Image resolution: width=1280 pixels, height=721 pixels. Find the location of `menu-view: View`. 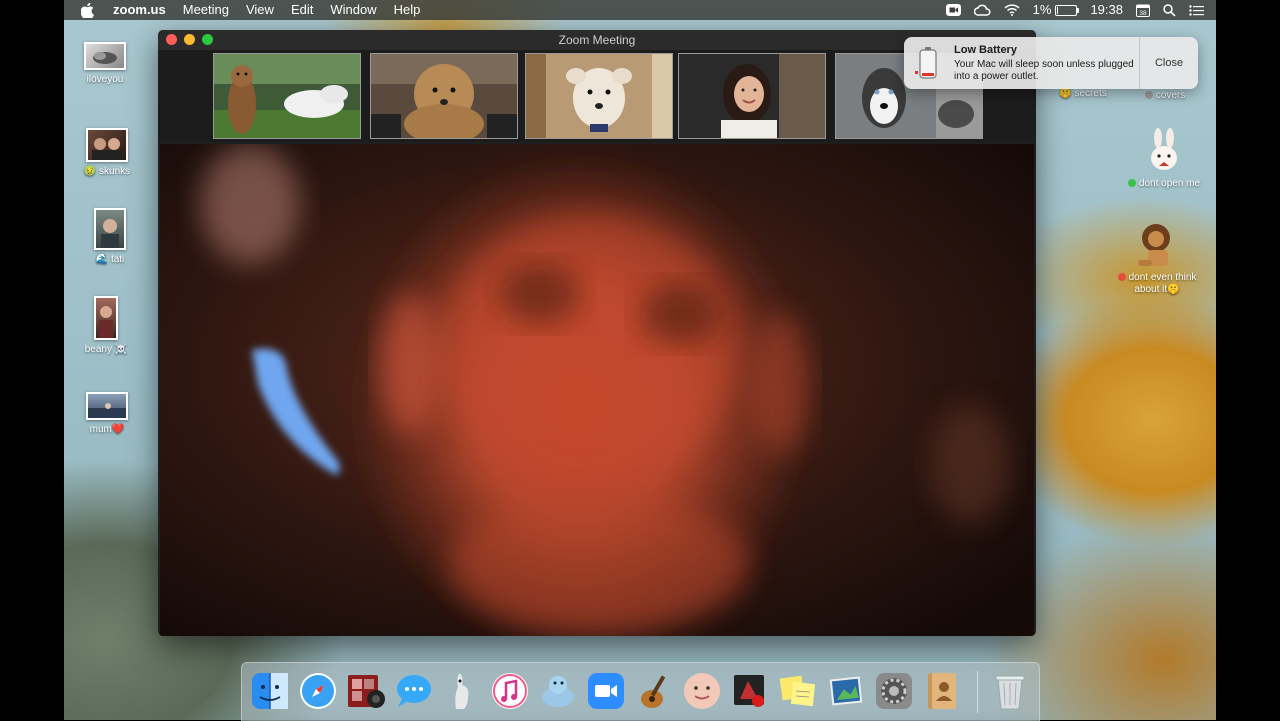

menu-view: View is located at coordinates (260, 10).